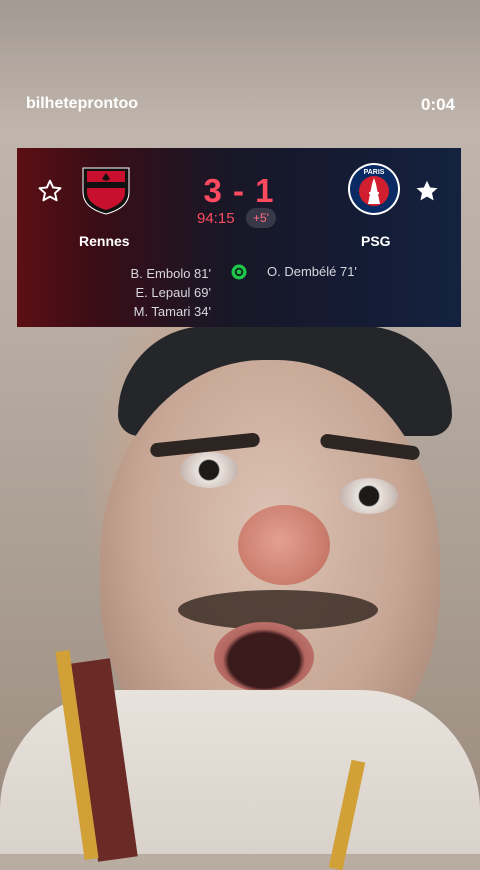 The height and width of the screenshot is (870, 480). Describe the element at coordinates (261, 218) in the screenshot. I see `added-time-badge: +5'` at that location.